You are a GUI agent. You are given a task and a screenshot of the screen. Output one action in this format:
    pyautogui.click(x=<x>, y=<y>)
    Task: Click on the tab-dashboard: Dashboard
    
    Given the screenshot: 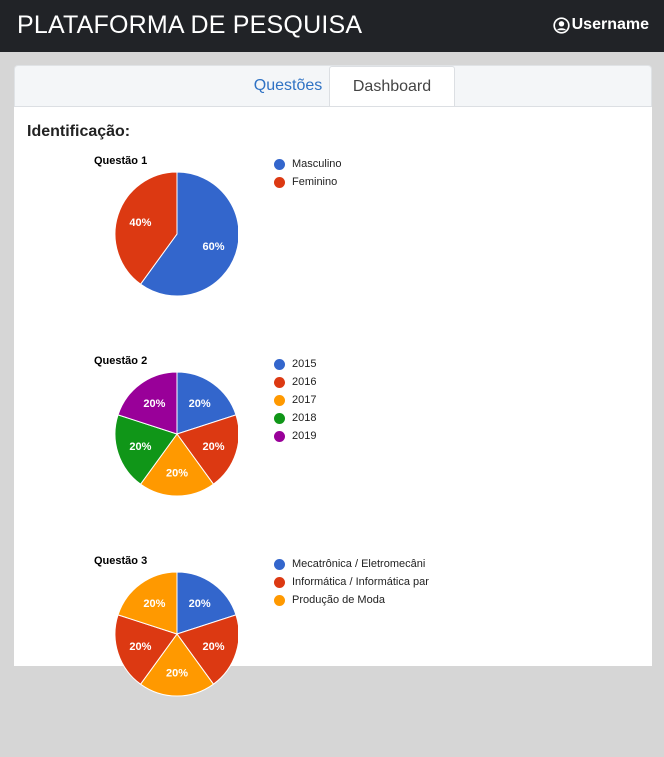 What is the action you would take?
    pyautogui.click(x=392, y=87)
    